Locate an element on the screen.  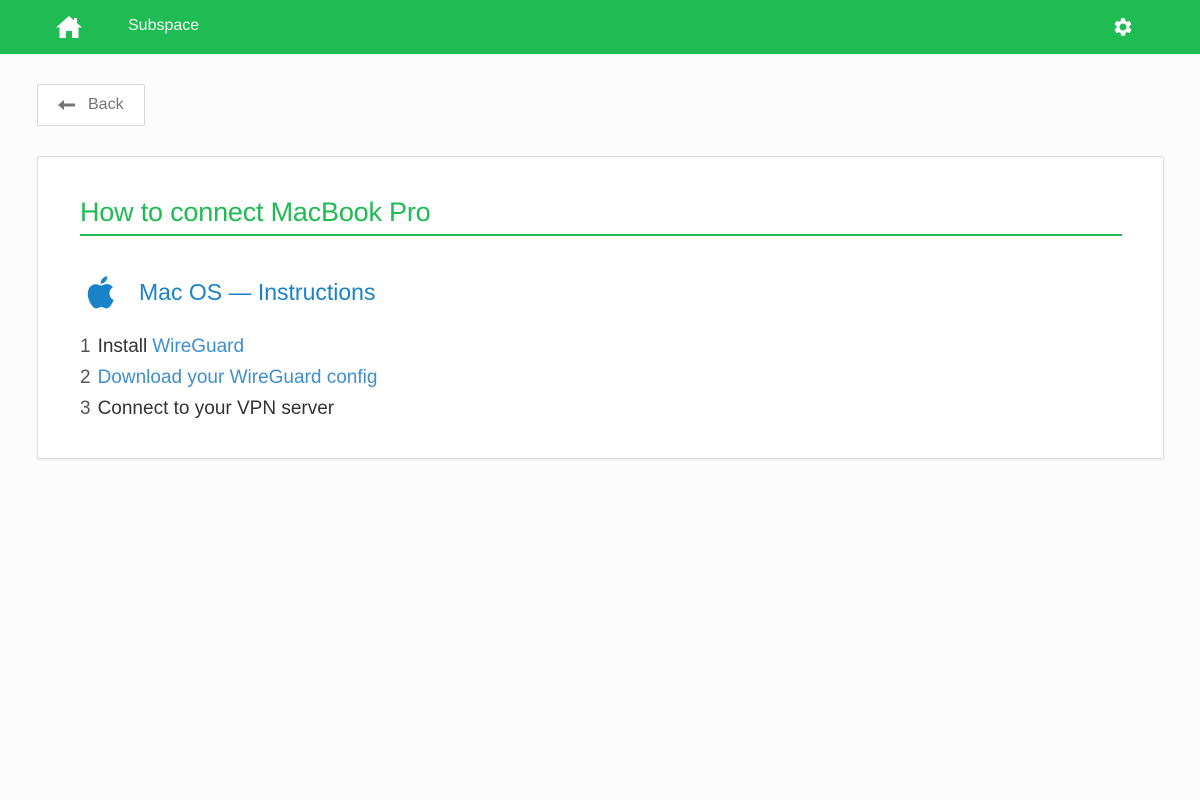
step-item: 2 Download your WireGuard config is located at coordinates (228, 377).